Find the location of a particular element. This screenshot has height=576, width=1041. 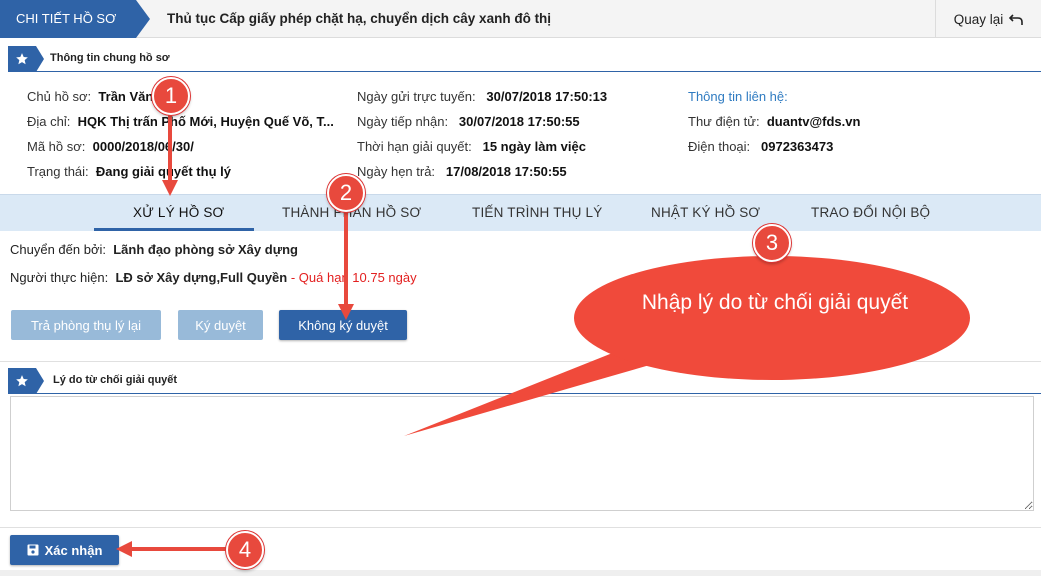

executor-value: LĐ sở Xây dựng,Full Quyền is located at coordinates (201, 277).